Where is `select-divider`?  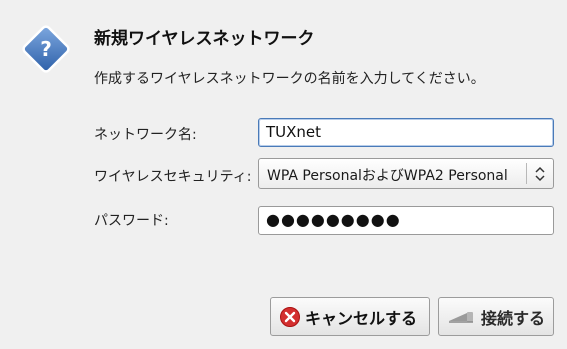
select-divider is located at coordinates (526, 173).